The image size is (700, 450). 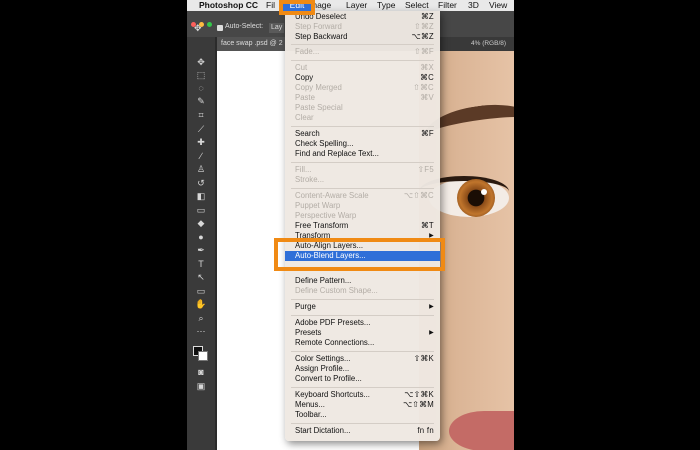 What do you see at coordinates (201, 372) in the screenshot?
I see `quick-mask-icon: ◙` at bounding box center [201, 372].